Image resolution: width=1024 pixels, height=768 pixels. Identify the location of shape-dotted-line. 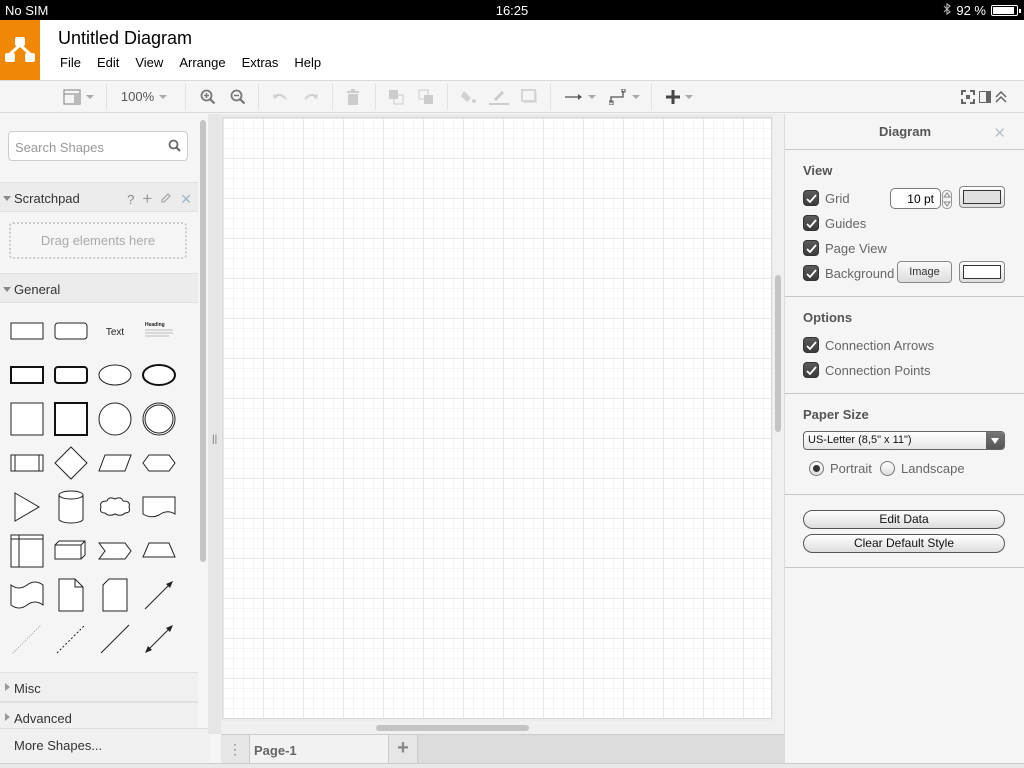
(27, 639).